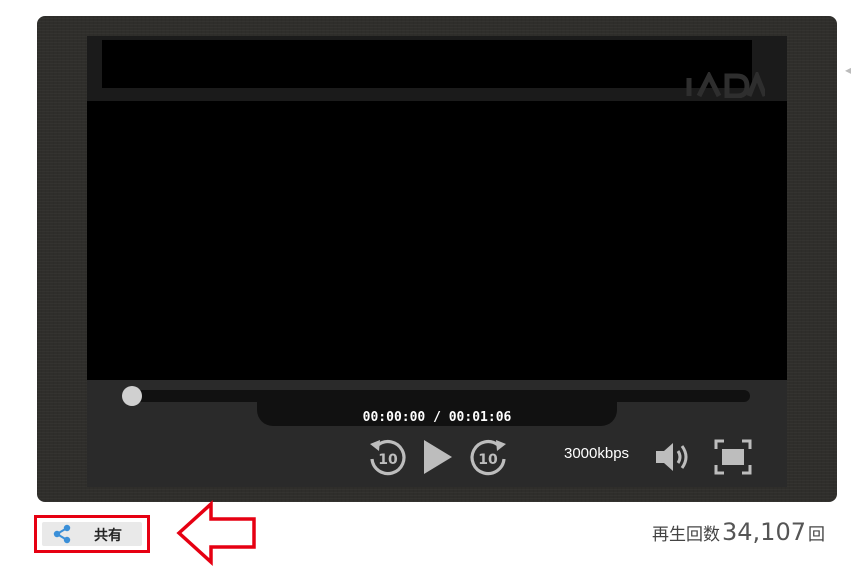  I want to click on rewind-10-button: 10, so click(388, 457).